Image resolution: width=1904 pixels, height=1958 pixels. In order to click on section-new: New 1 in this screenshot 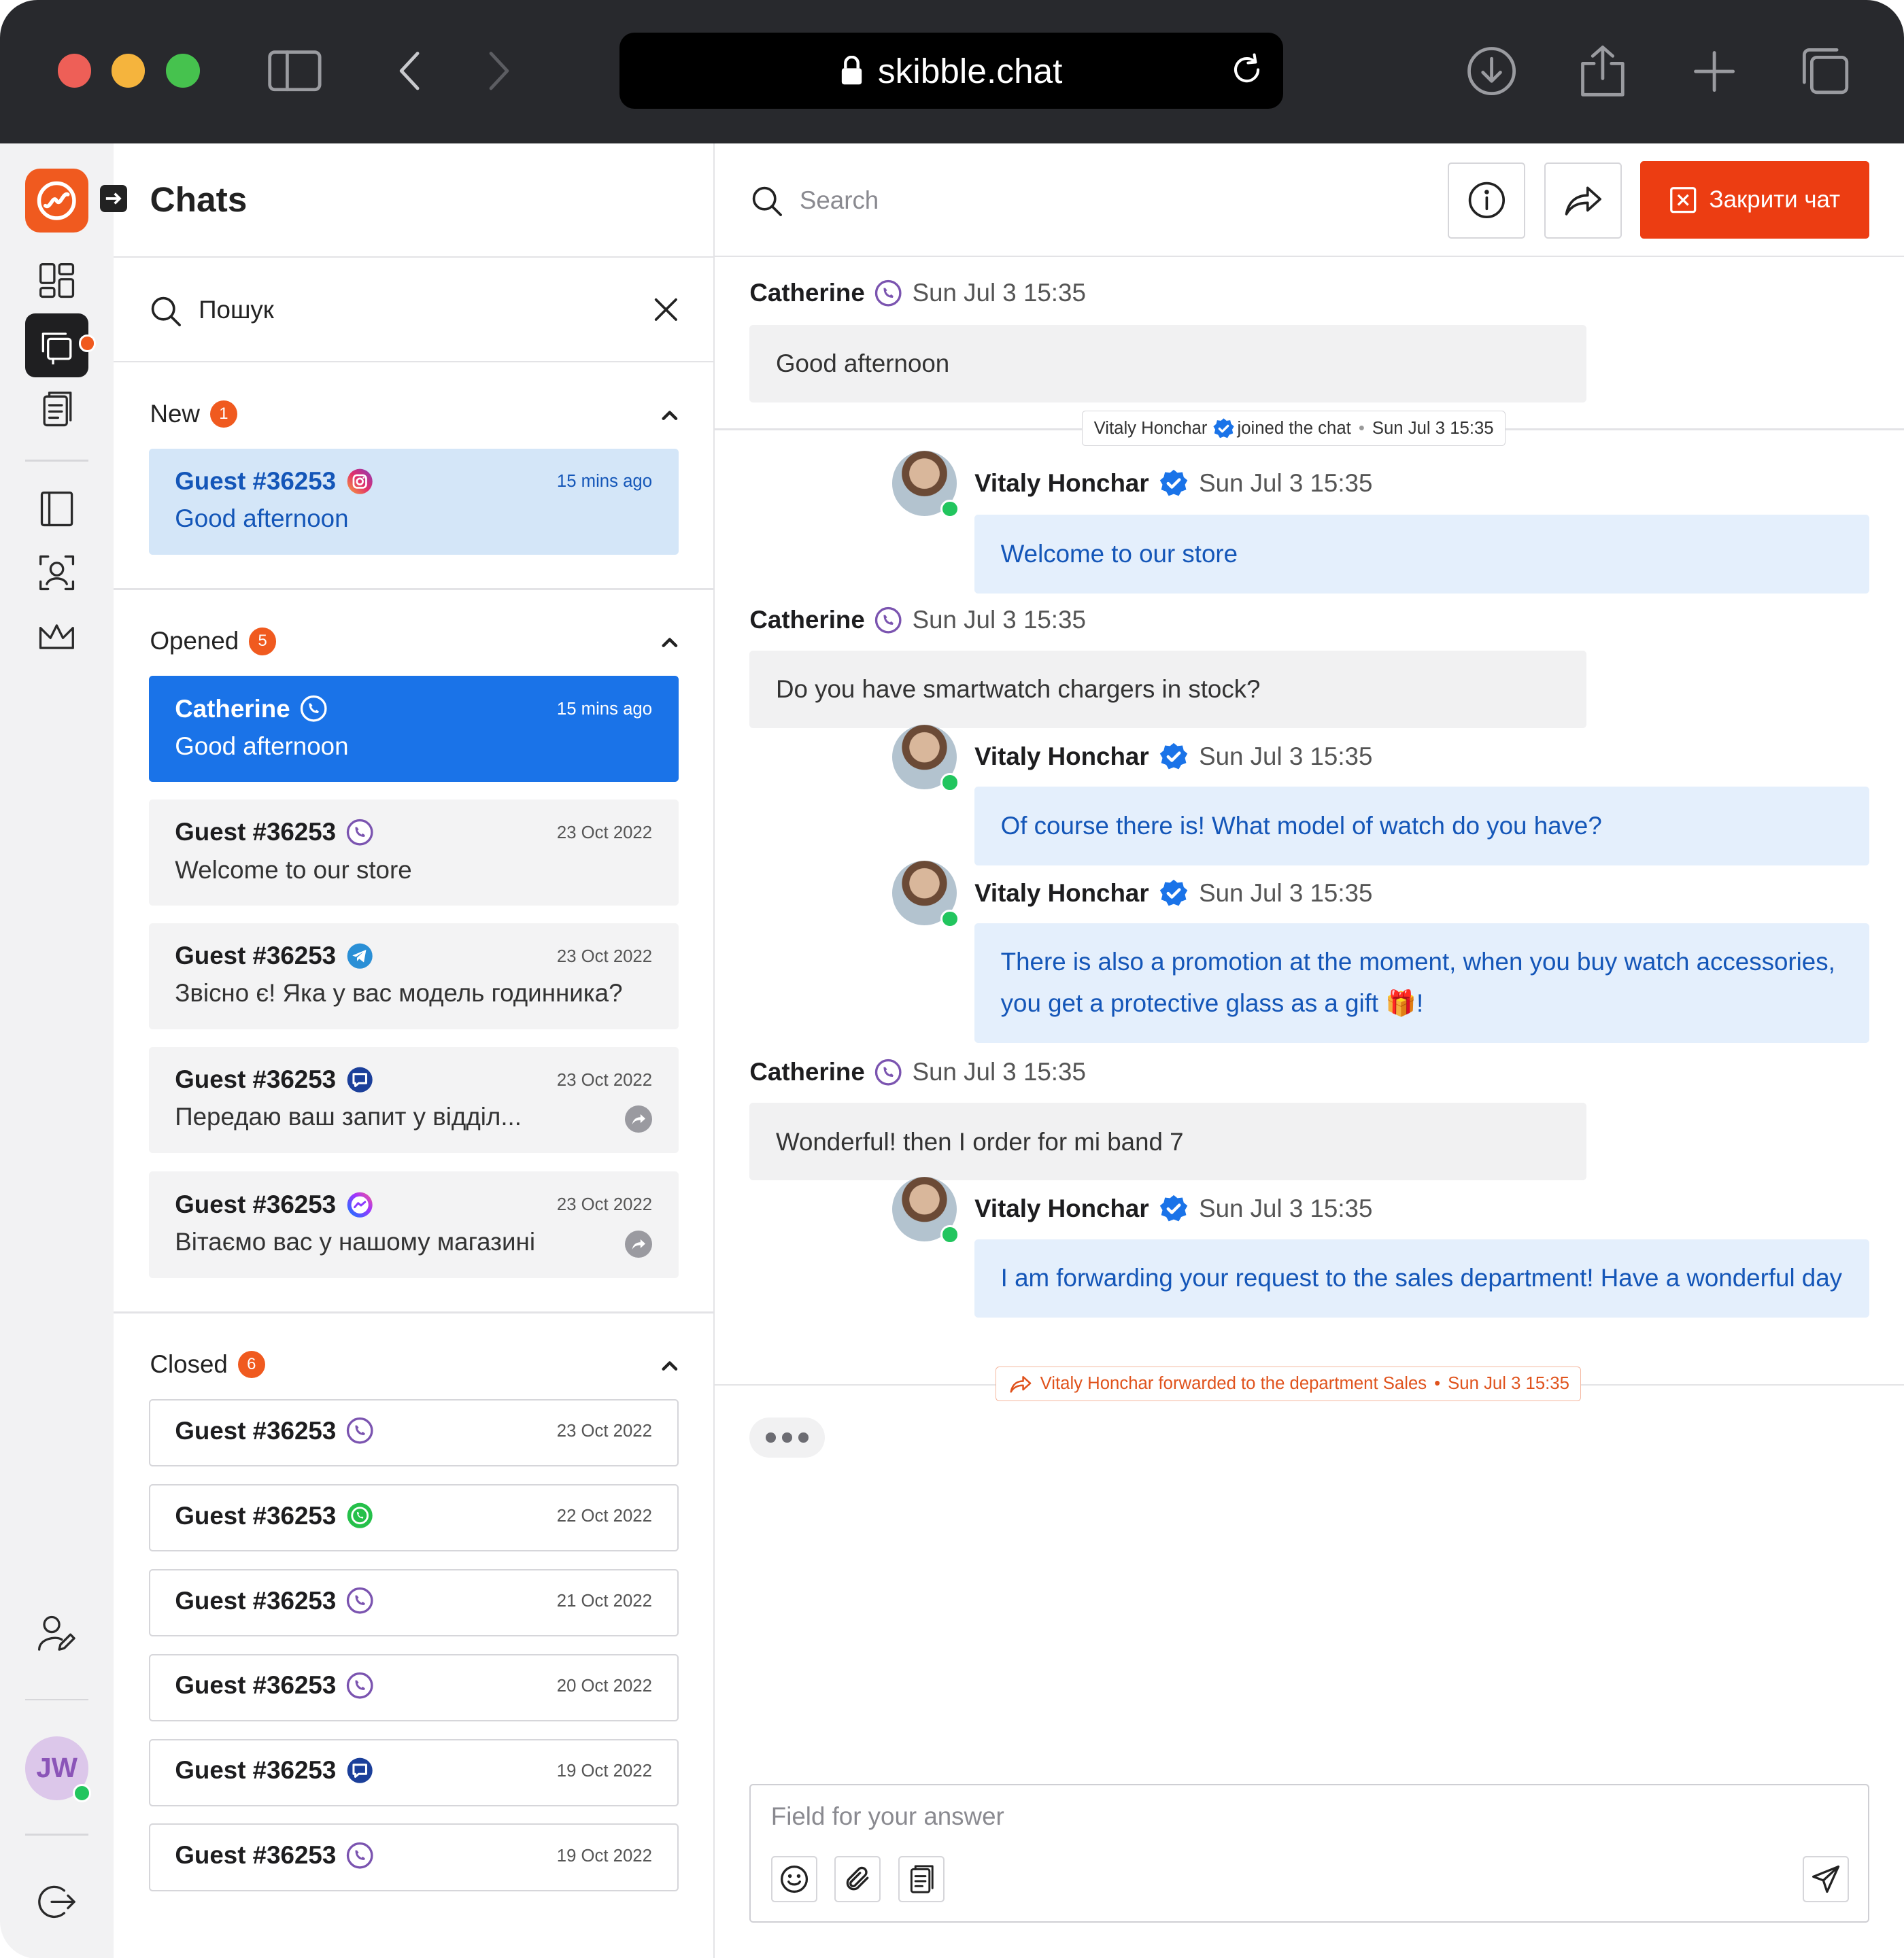, I will do `click(194, 413)`.